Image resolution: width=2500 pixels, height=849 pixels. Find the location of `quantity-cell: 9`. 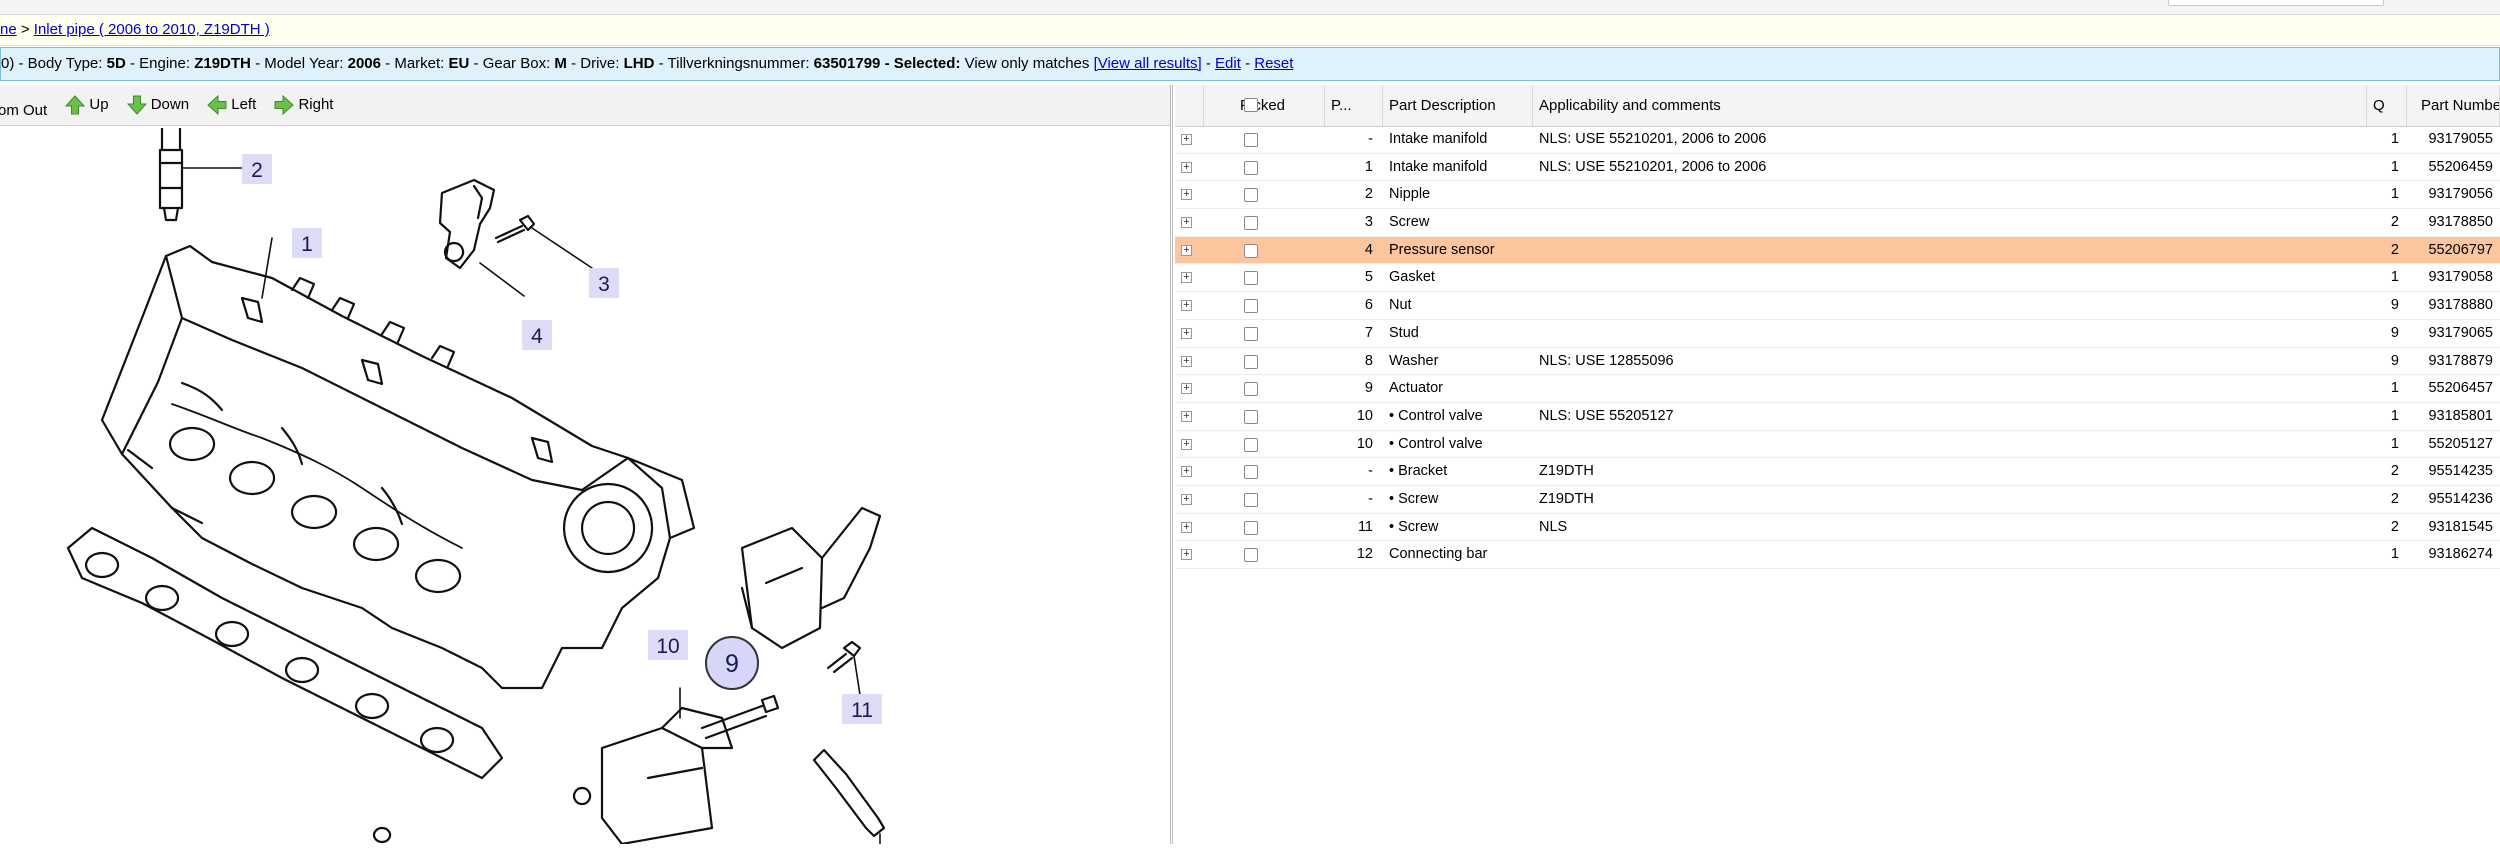

quantity-cell: 9 is located at coordinates (2394, 332).